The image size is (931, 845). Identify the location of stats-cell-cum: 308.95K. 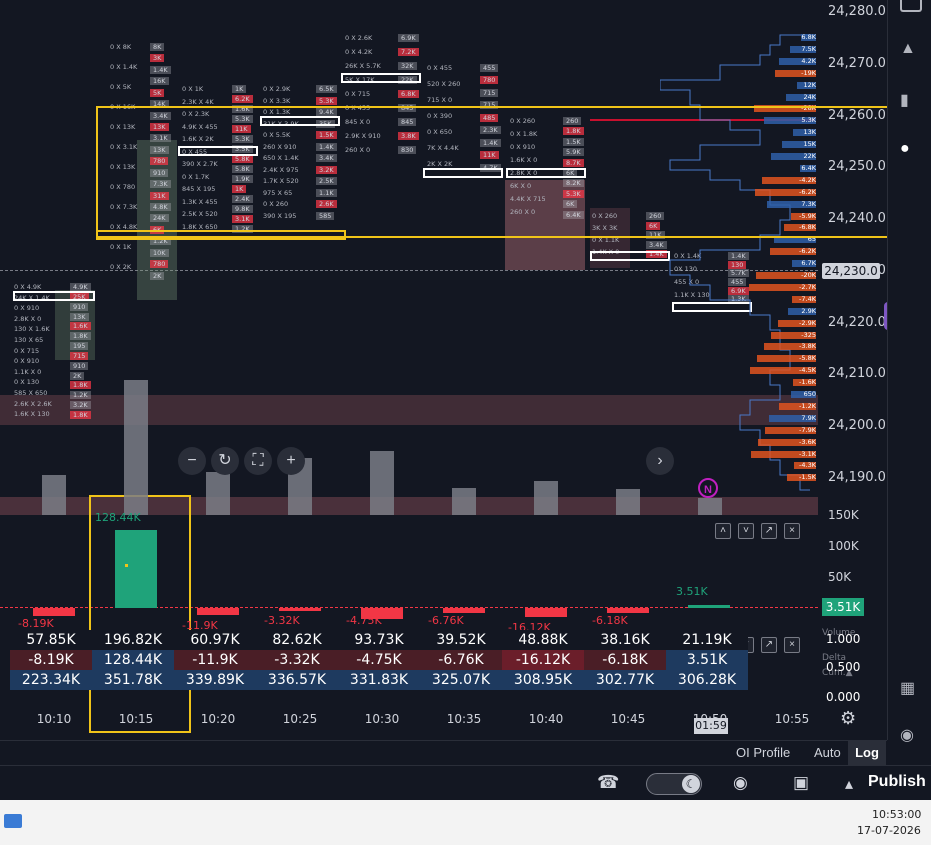
(543, 680).